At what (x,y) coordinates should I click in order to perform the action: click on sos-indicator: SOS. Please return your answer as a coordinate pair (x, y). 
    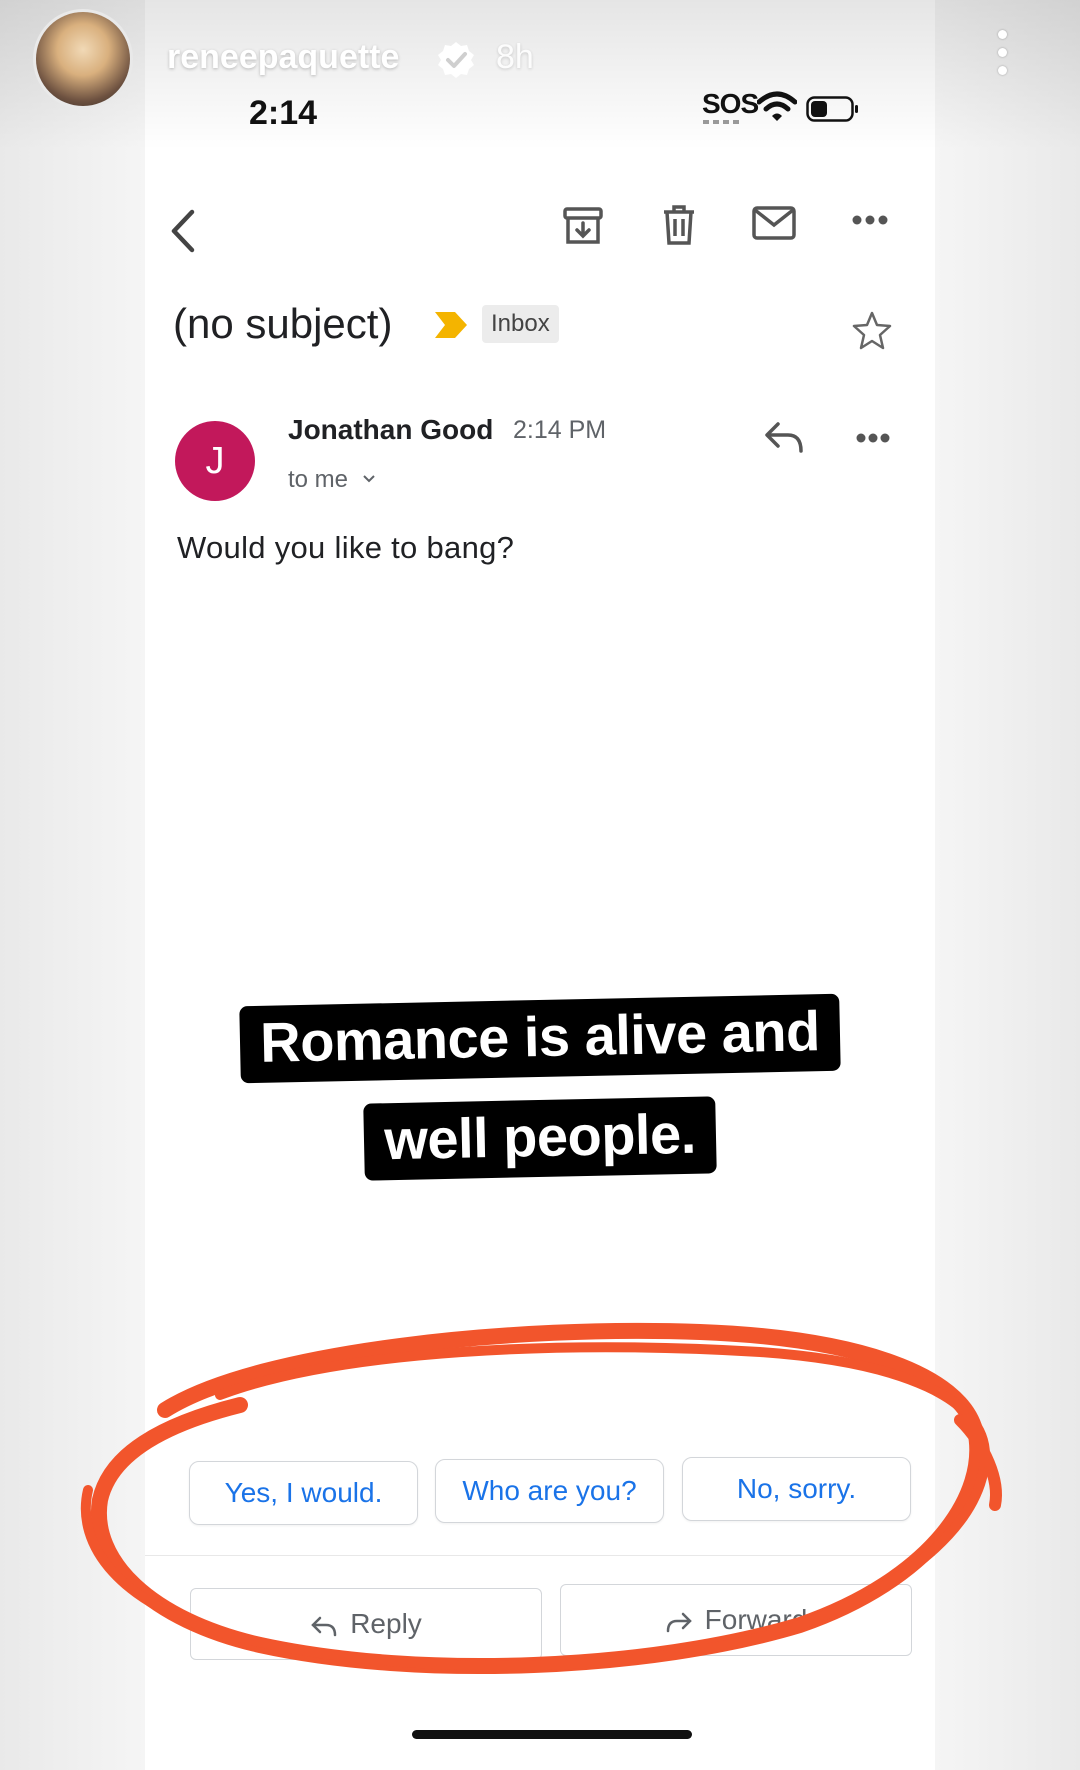
    Looking at the image, I should click on (730, 103).